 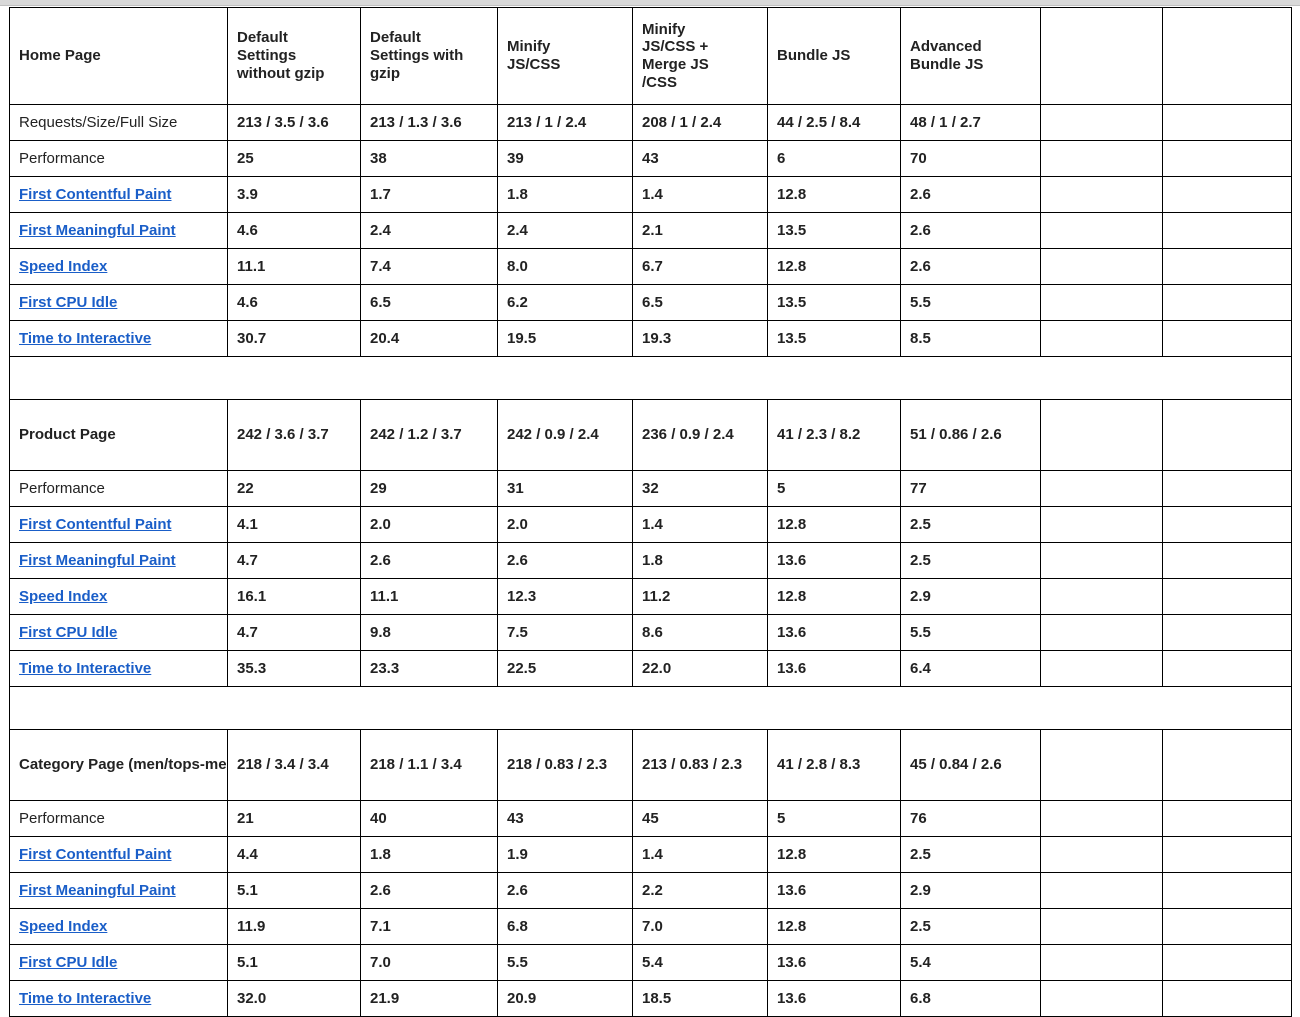 What do you see at coordinates (834, 302) in the screenshot?
I see `value-cell: 13.5` at bounding box center [834, 302].